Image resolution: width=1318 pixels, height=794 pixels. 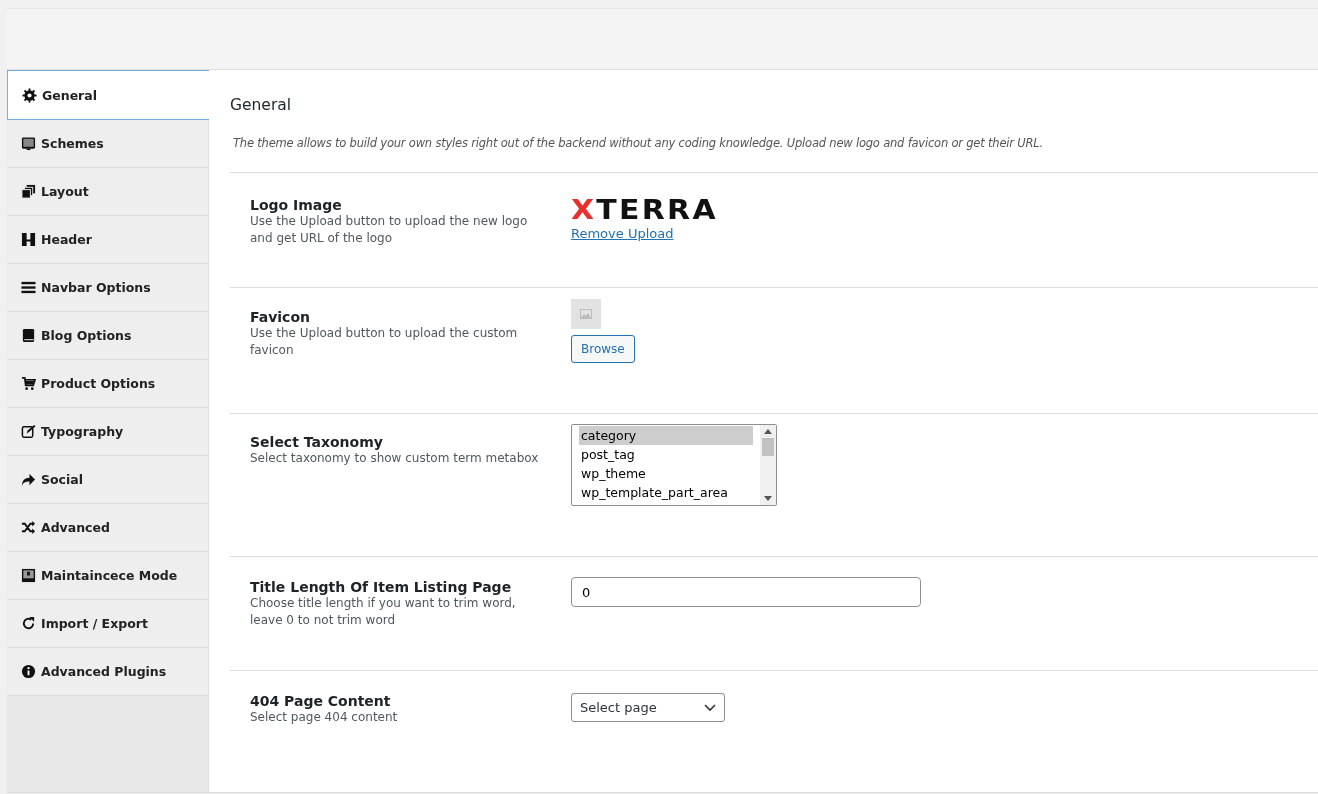 I want to click on taxonomy-listbox: category post_tag wp_theme wp_template_part_area, so click(x=674, y=465).